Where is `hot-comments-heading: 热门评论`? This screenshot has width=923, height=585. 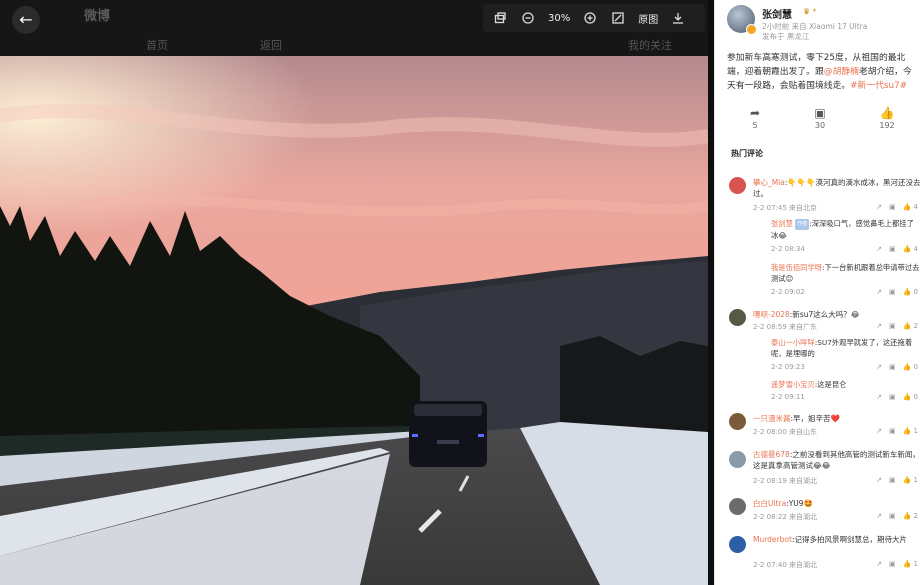
hot-comments-heading: 热门评论 is located at coordinates (747, 153).